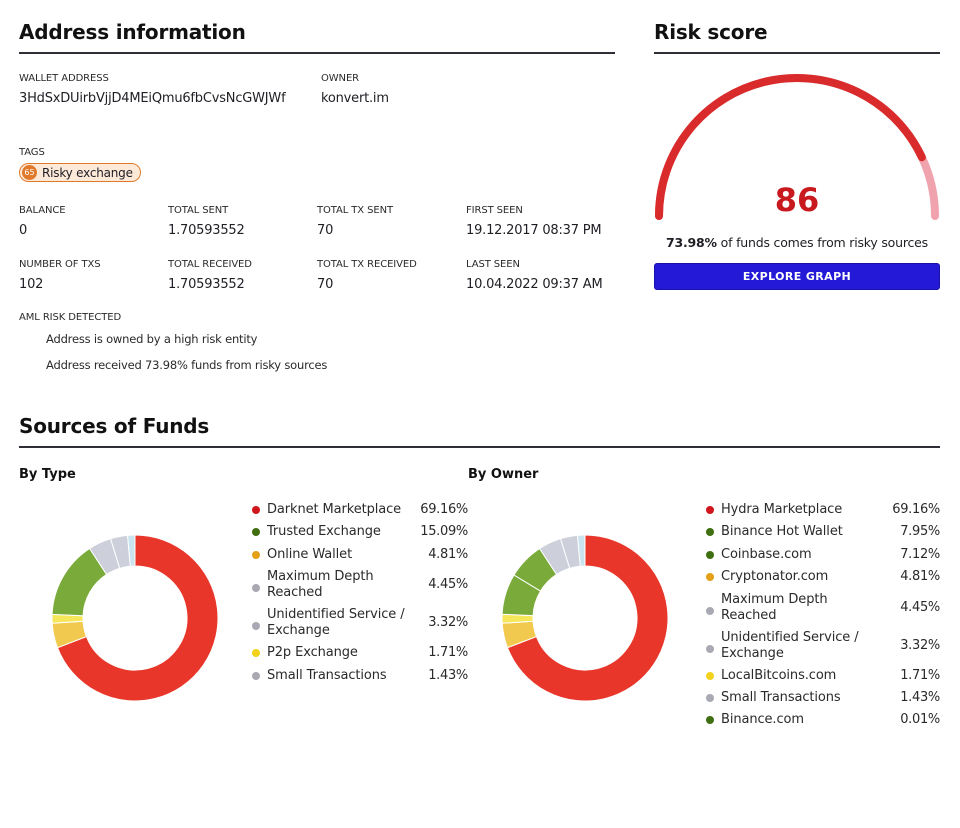 The width and height of the screenshot is (960, 828). What do you see at coordinates (920, 554) in the screenshot?
I see `legend-value: 7.12%` at bounding box center [920, 554].